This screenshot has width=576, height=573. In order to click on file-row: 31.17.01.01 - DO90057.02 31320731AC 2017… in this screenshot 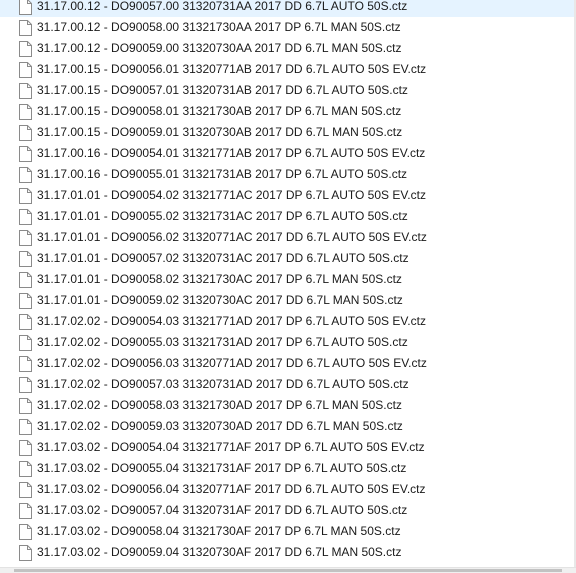, I will do `click(288, 258)`.